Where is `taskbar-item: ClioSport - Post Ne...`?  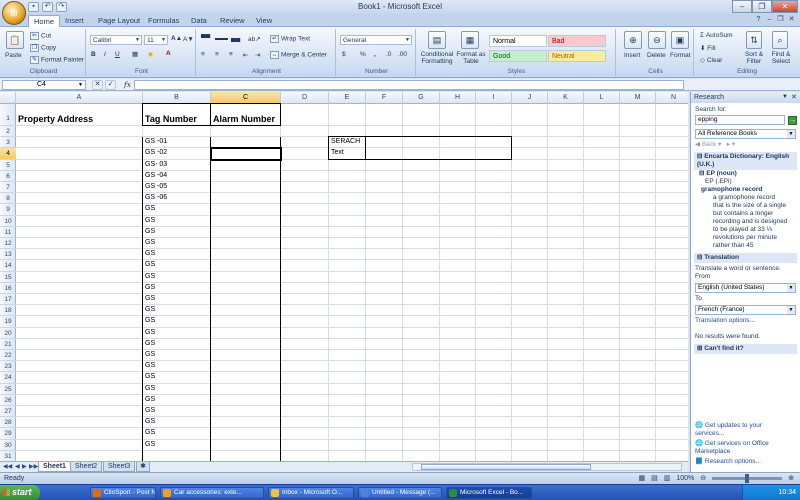 taskbar-item: ClioSport - Post Ne... is located at coordinates (123, 493).